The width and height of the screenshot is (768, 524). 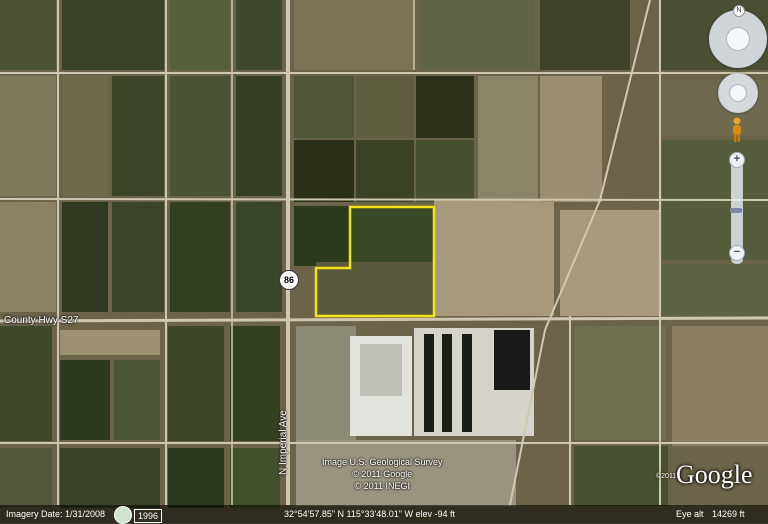 What do you see at coordinates (56, 514) in the screenshot?
I see `imagery-date: Imagery Date: 1/31/2008` at bounding box center [56, 514].